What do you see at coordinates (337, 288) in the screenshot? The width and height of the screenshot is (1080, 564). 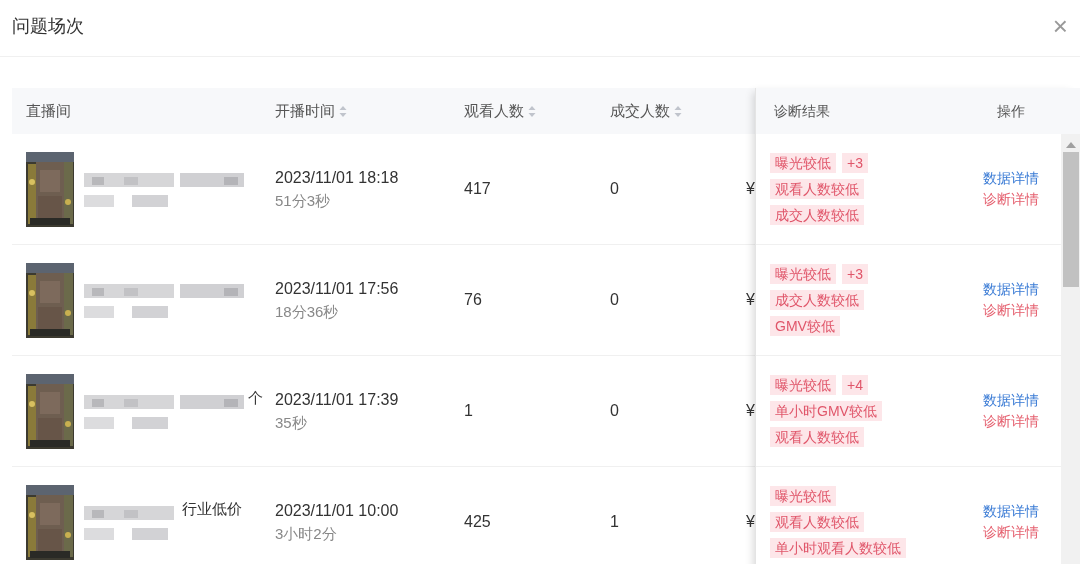 I see `table-cell-text: 2023/11/01 17:56` at bounding box center [337, 288].